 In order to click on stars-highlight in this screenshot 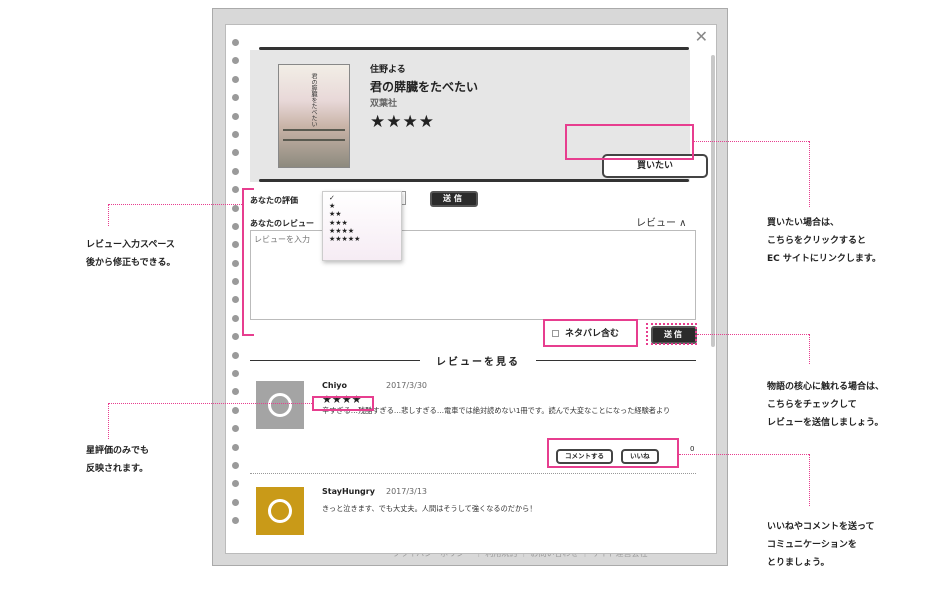, I will do `click(343, 403)`.